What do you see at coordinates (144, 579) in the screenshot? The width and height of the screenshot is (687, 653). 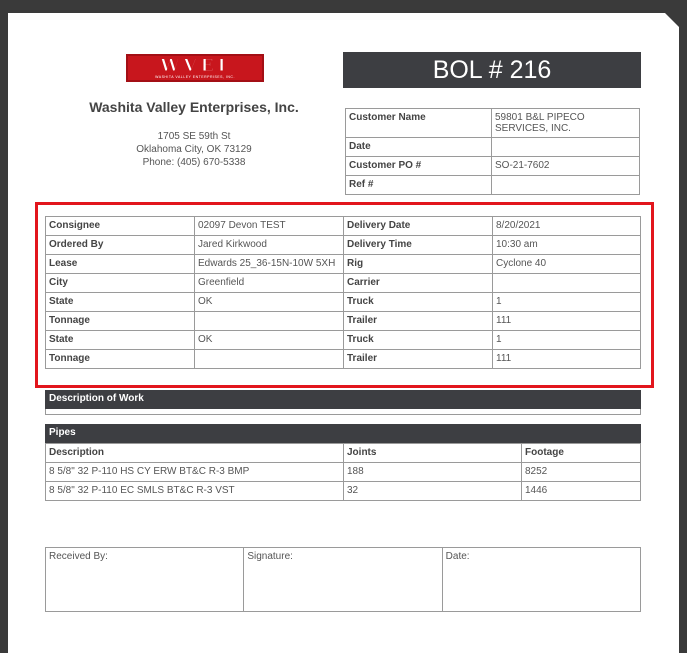 I see `received-by-field: Received By:` at bounding box center [144, 579].